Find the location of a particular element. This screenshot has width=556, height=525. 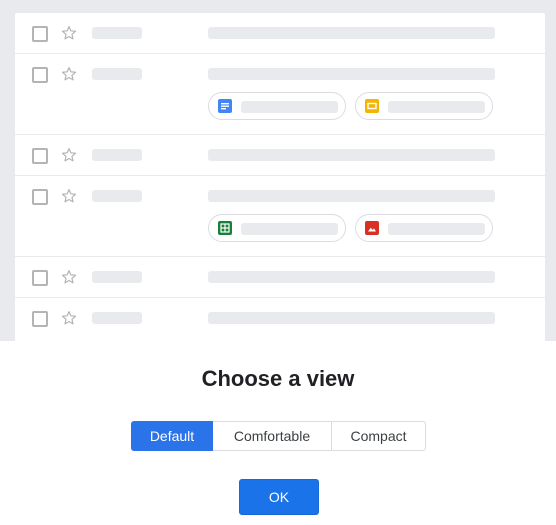

document-icon is located at coordinates (225, 106).